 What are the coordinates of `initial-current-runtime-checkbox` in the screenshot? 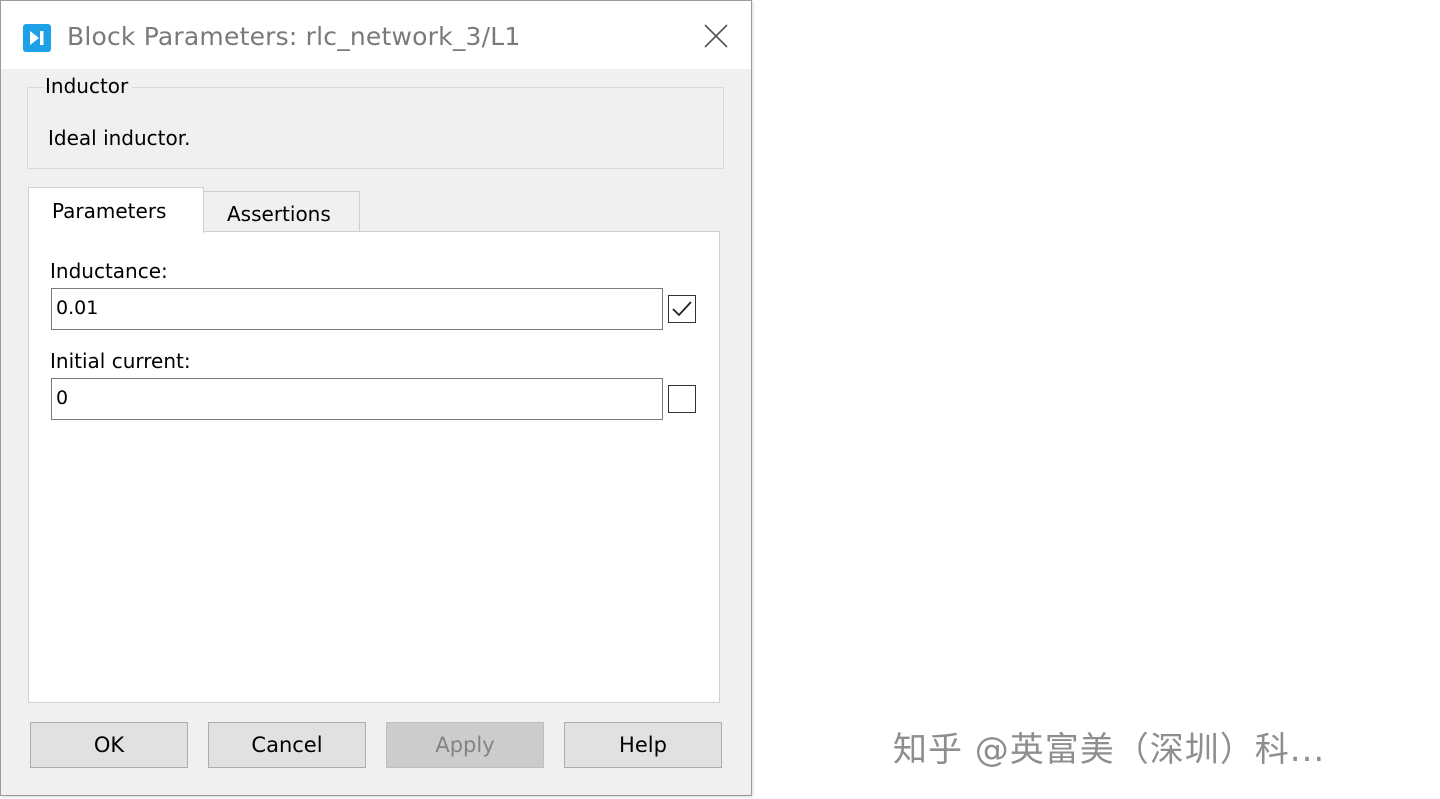 It's located at (682, 399).